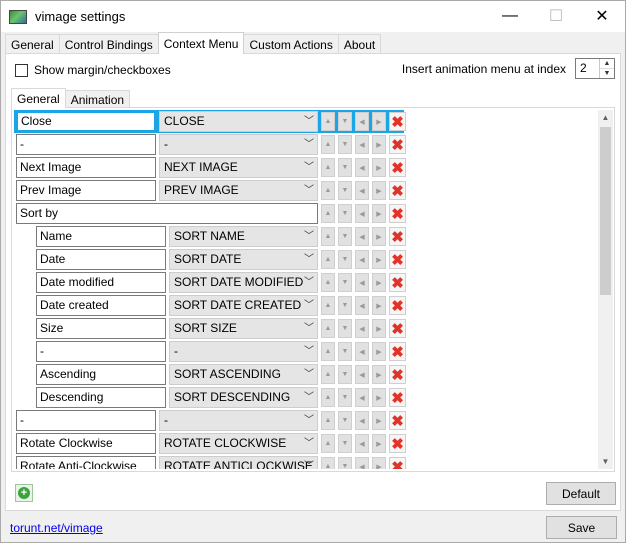 This screenshot has height=543, width=626. Describe the element at coordinates (86, 167) in the screenshot. I see `menu-item-name-input: Next Image` at that location.